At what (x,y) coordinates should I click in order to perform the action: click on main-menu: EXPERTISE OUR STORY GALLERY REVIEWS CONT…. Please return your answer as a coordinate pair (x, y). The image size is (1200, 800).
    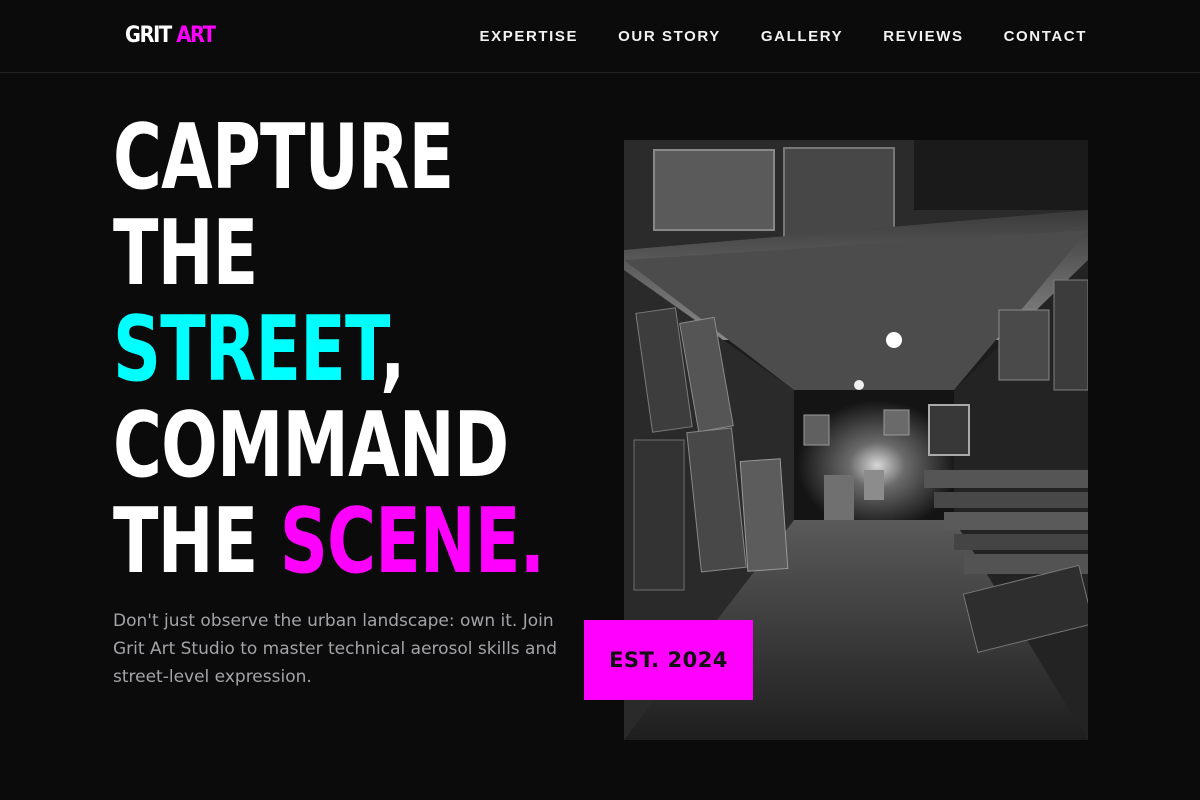
    Looking at the image, I should click on (783, 37).